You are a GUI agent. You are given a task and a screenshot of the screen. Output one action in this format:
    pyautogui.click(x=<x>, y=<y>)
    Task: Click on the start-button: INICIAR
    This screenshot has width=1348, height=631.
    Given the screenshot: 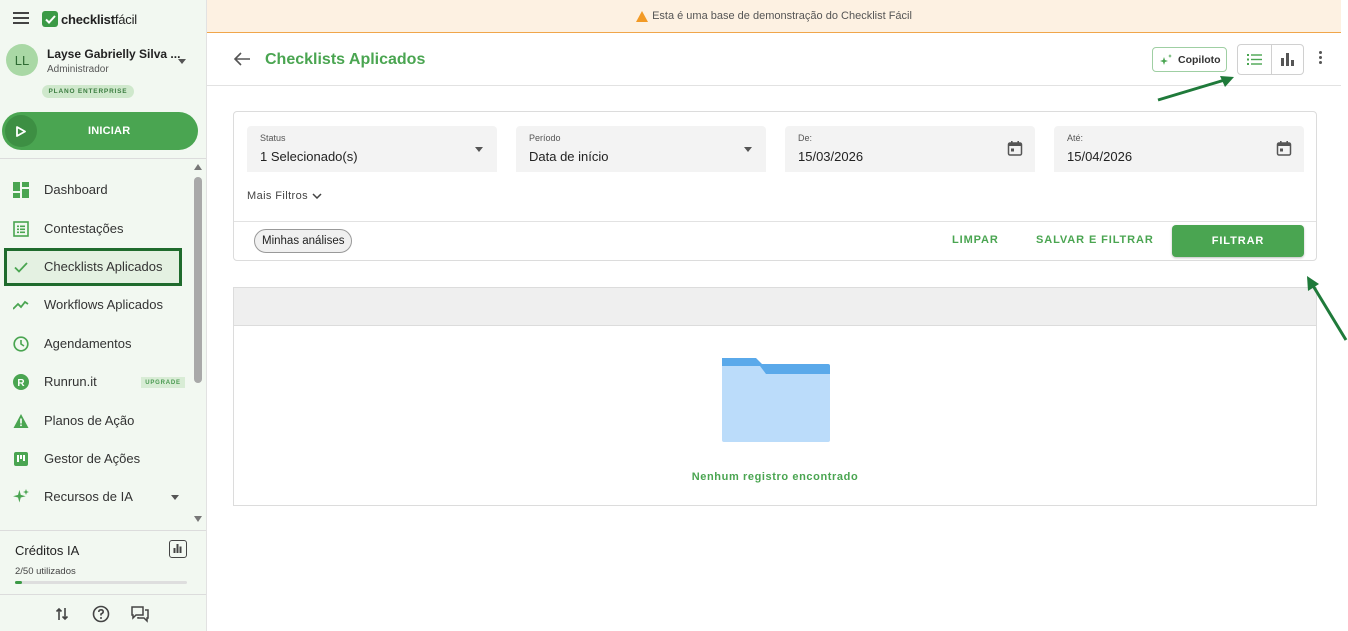 What is the action you would take?
    pyautogui.click(x=100, y=131)
    